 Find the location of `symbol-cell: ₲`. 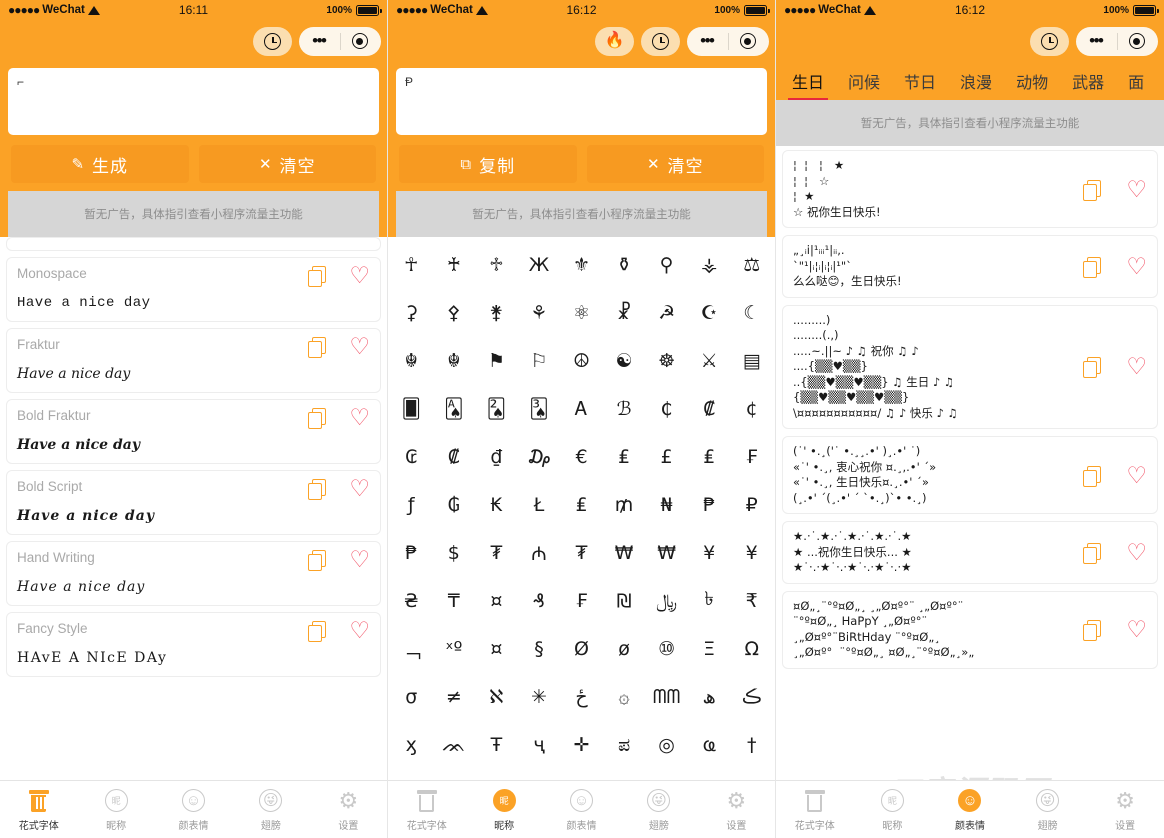

symbol-cell: ₲ is located at coordinates (454, 505).